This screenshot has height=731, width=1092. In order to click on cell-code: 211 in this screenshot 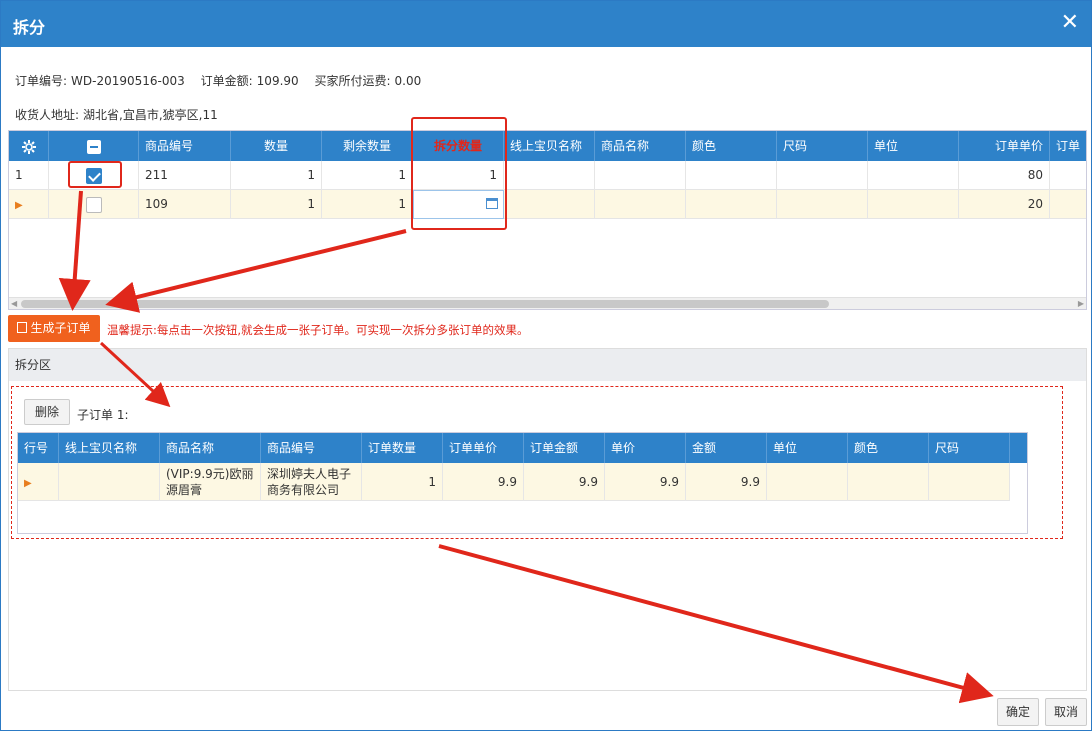, I will do `click(185, 175)`.